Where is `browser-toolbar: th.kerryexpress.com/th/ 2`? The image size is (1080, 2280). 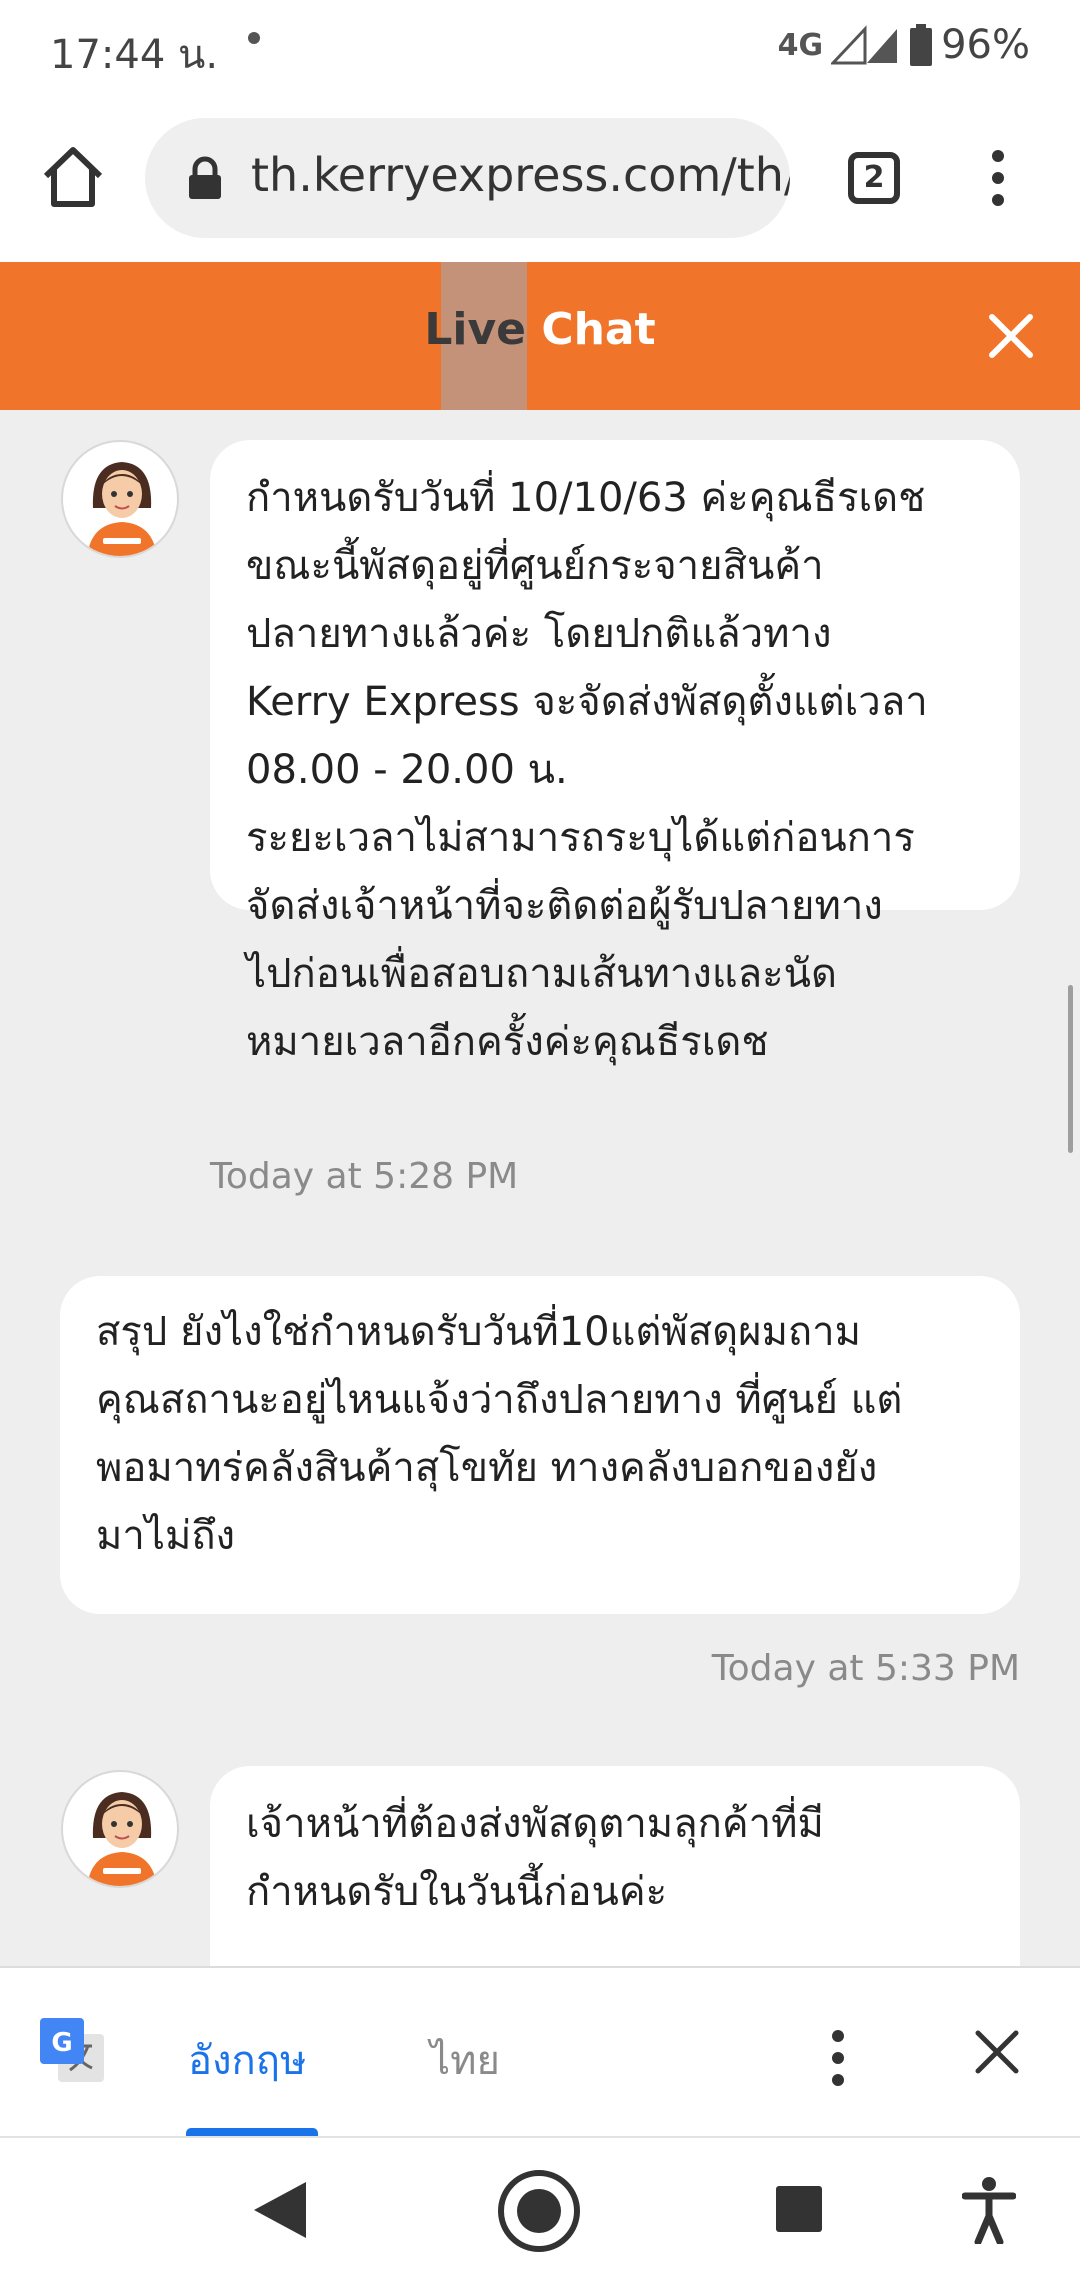 browser-toolbar: th.kerryexpress.com/th/ 2 is located at coordinates (540, 179).